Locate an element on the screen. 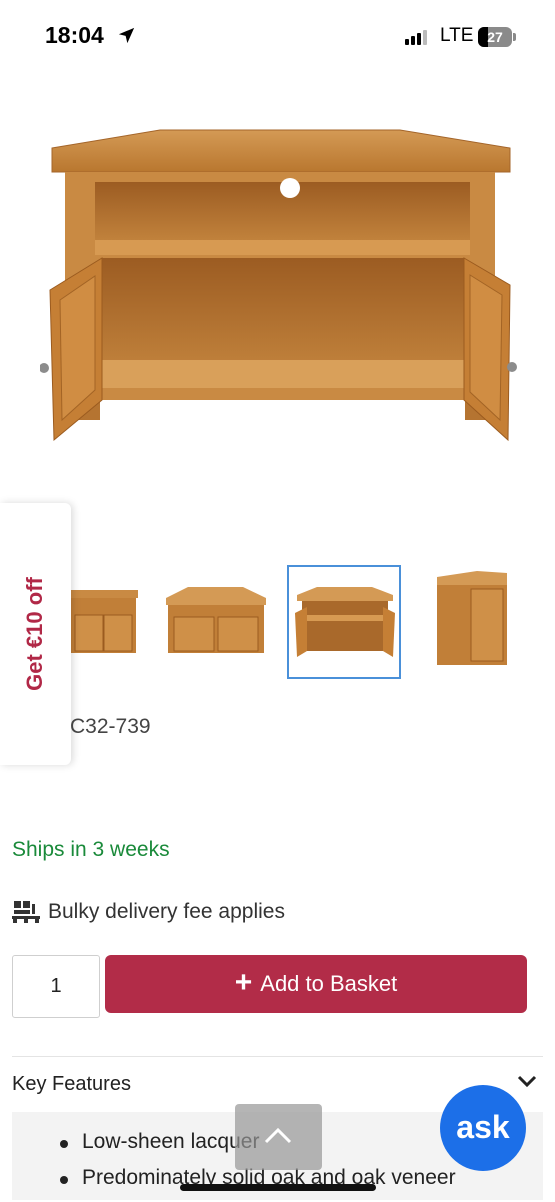  discount-label: Get €10 off is located at coordinates (34, 634).